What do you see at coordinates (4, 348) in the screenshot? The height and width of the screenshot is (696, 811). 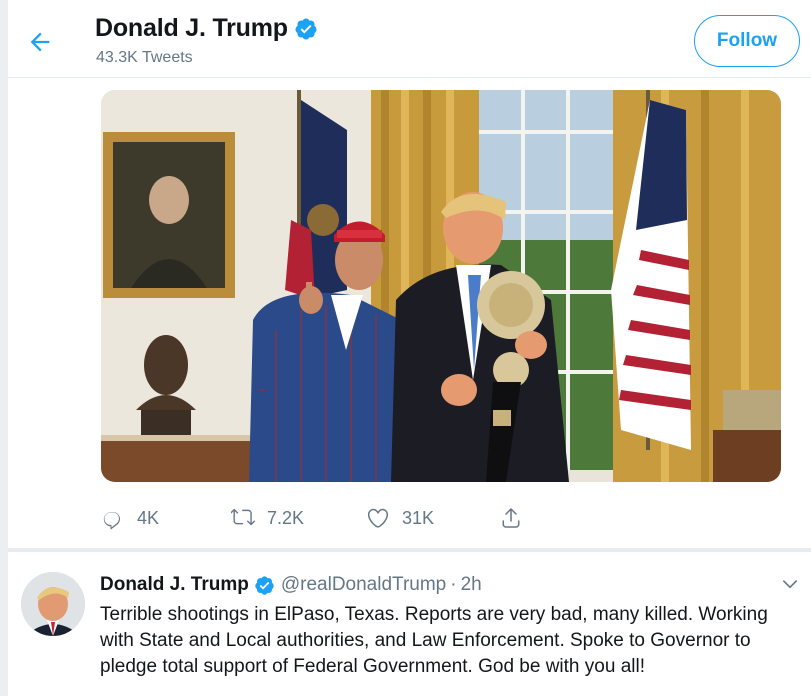 I see `window-edge` at bounding box center [4, 348].